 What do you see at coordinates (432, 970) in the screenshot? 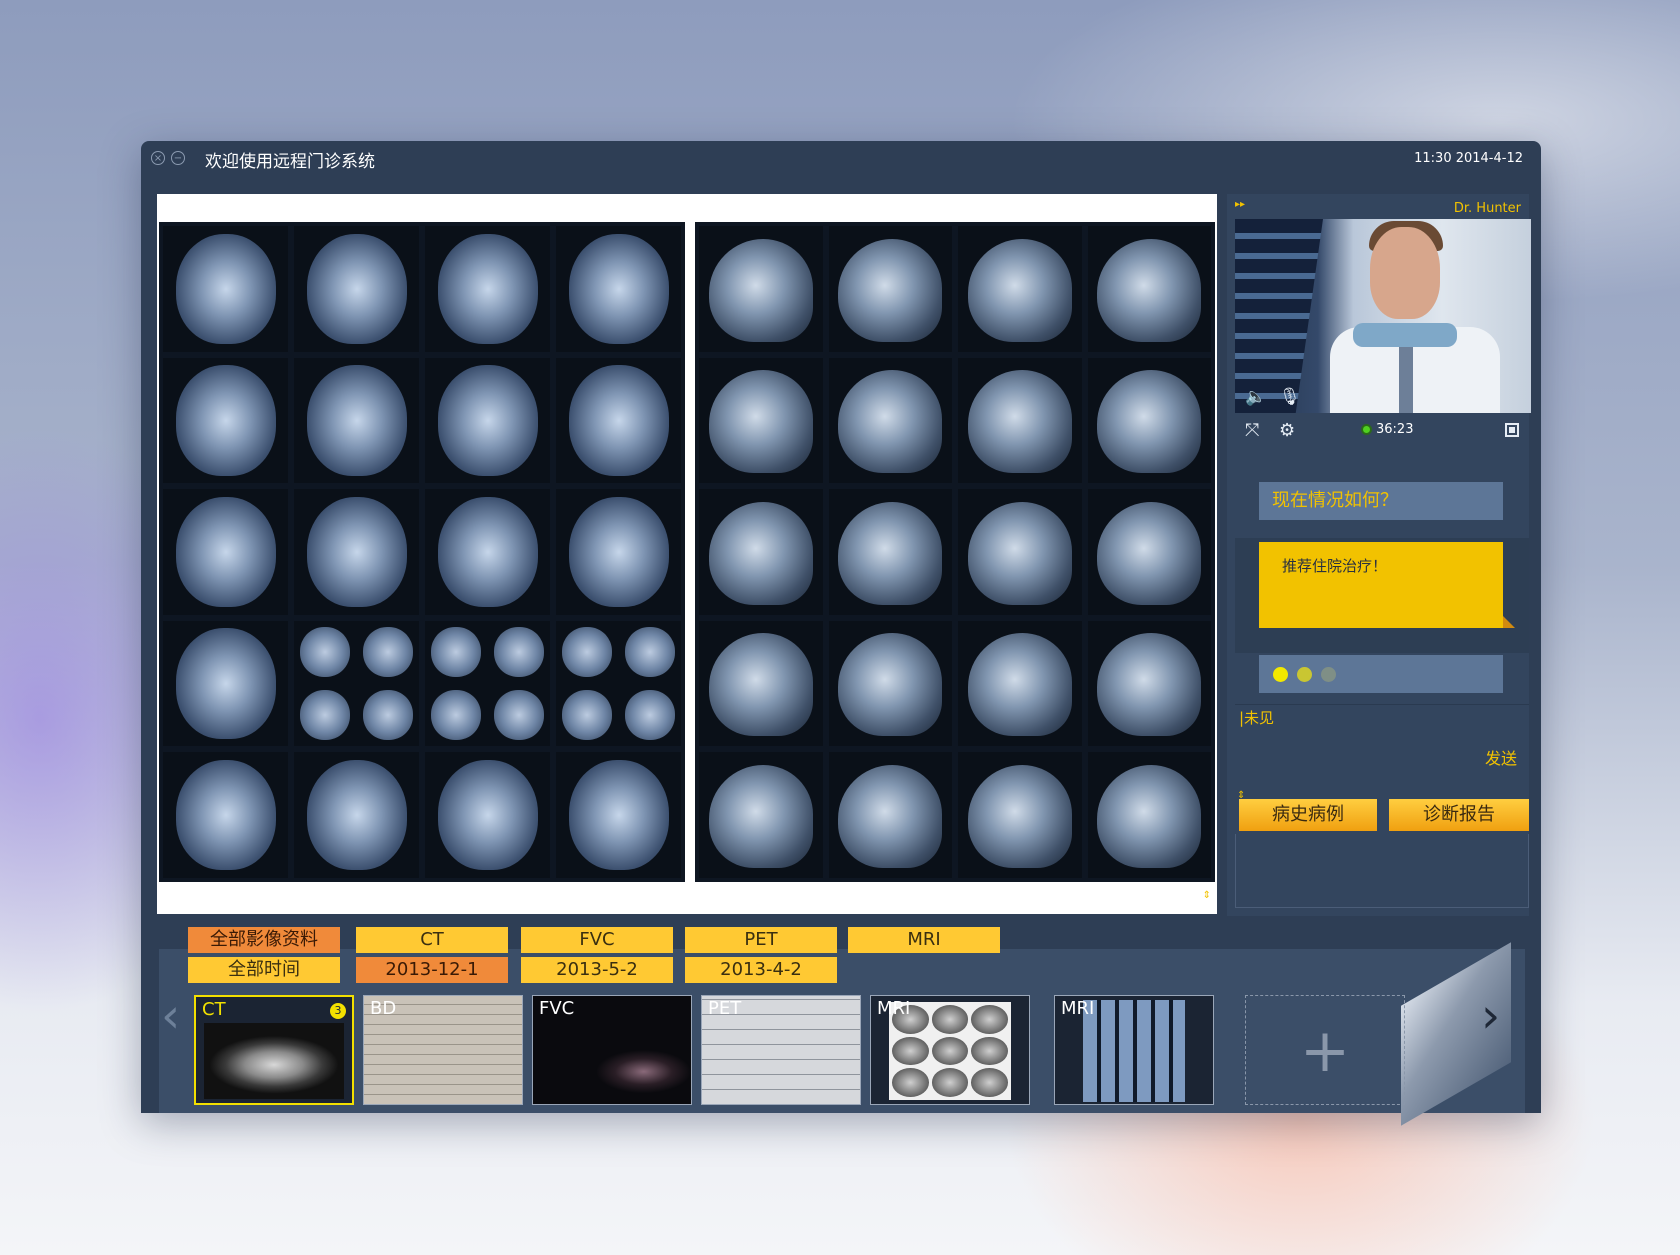
I see `filter-date-2013-12-1: 2013-12-1` at bounding box center [432, 970].